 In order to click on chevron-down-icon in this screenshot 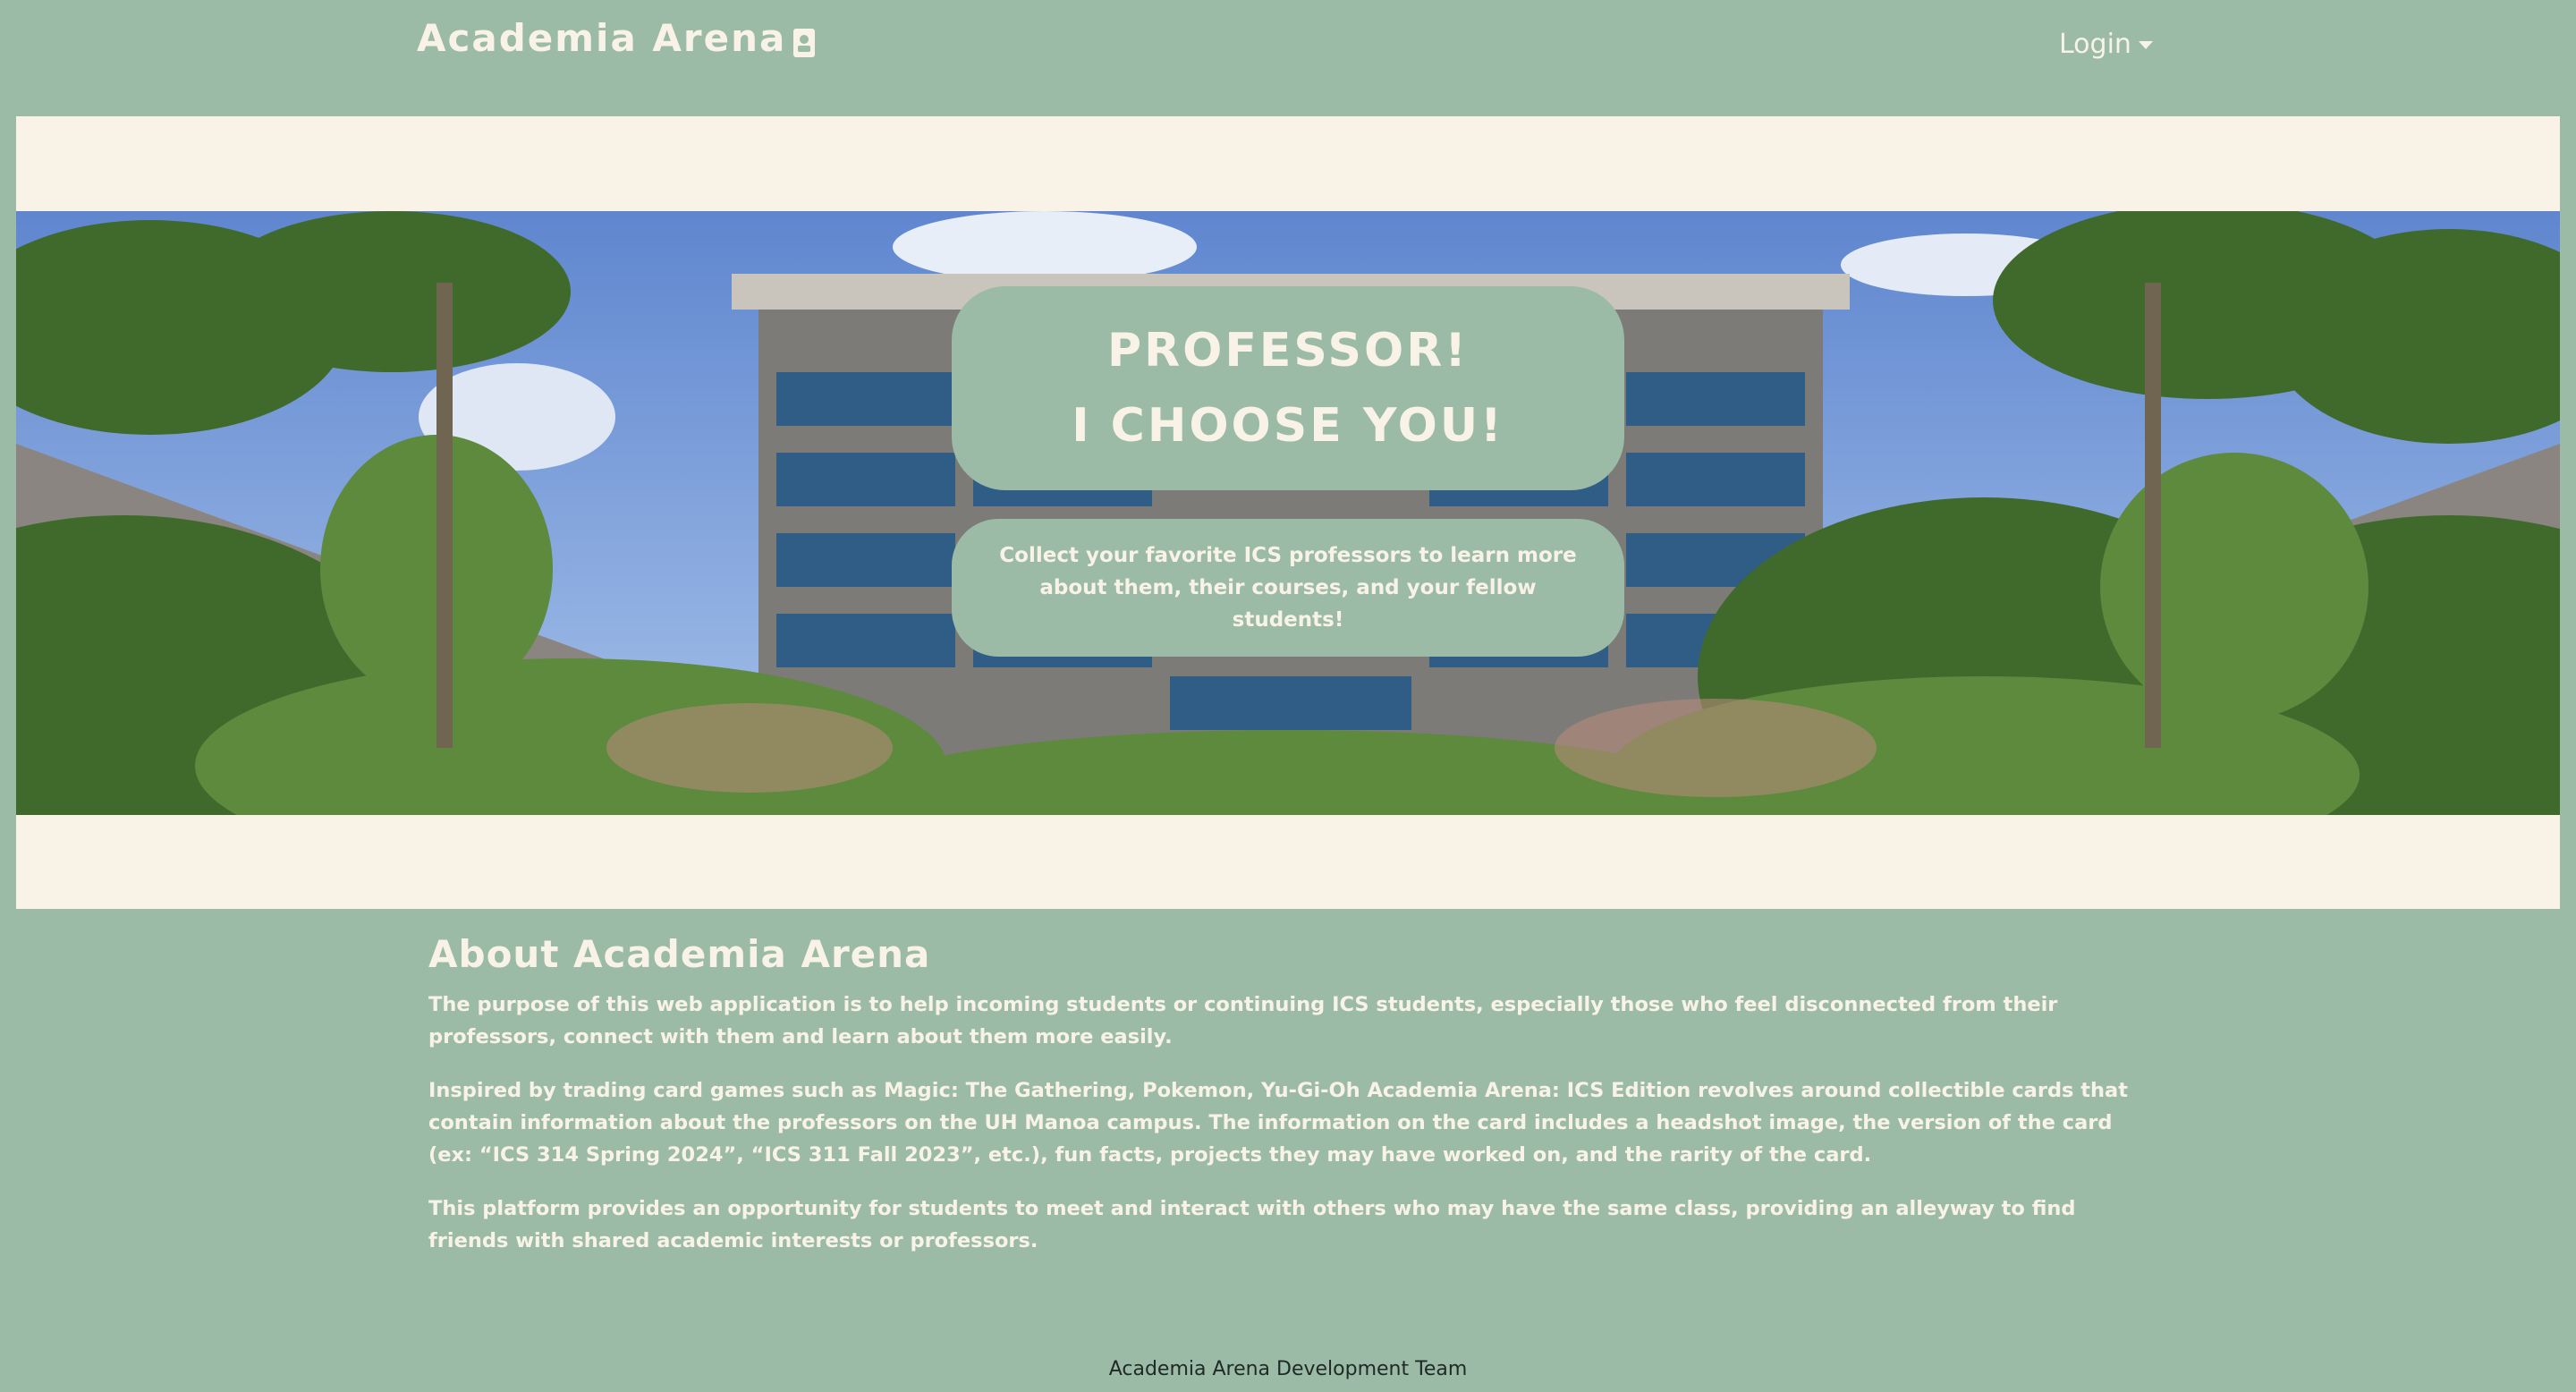, I will do `click(2145, 45)`.